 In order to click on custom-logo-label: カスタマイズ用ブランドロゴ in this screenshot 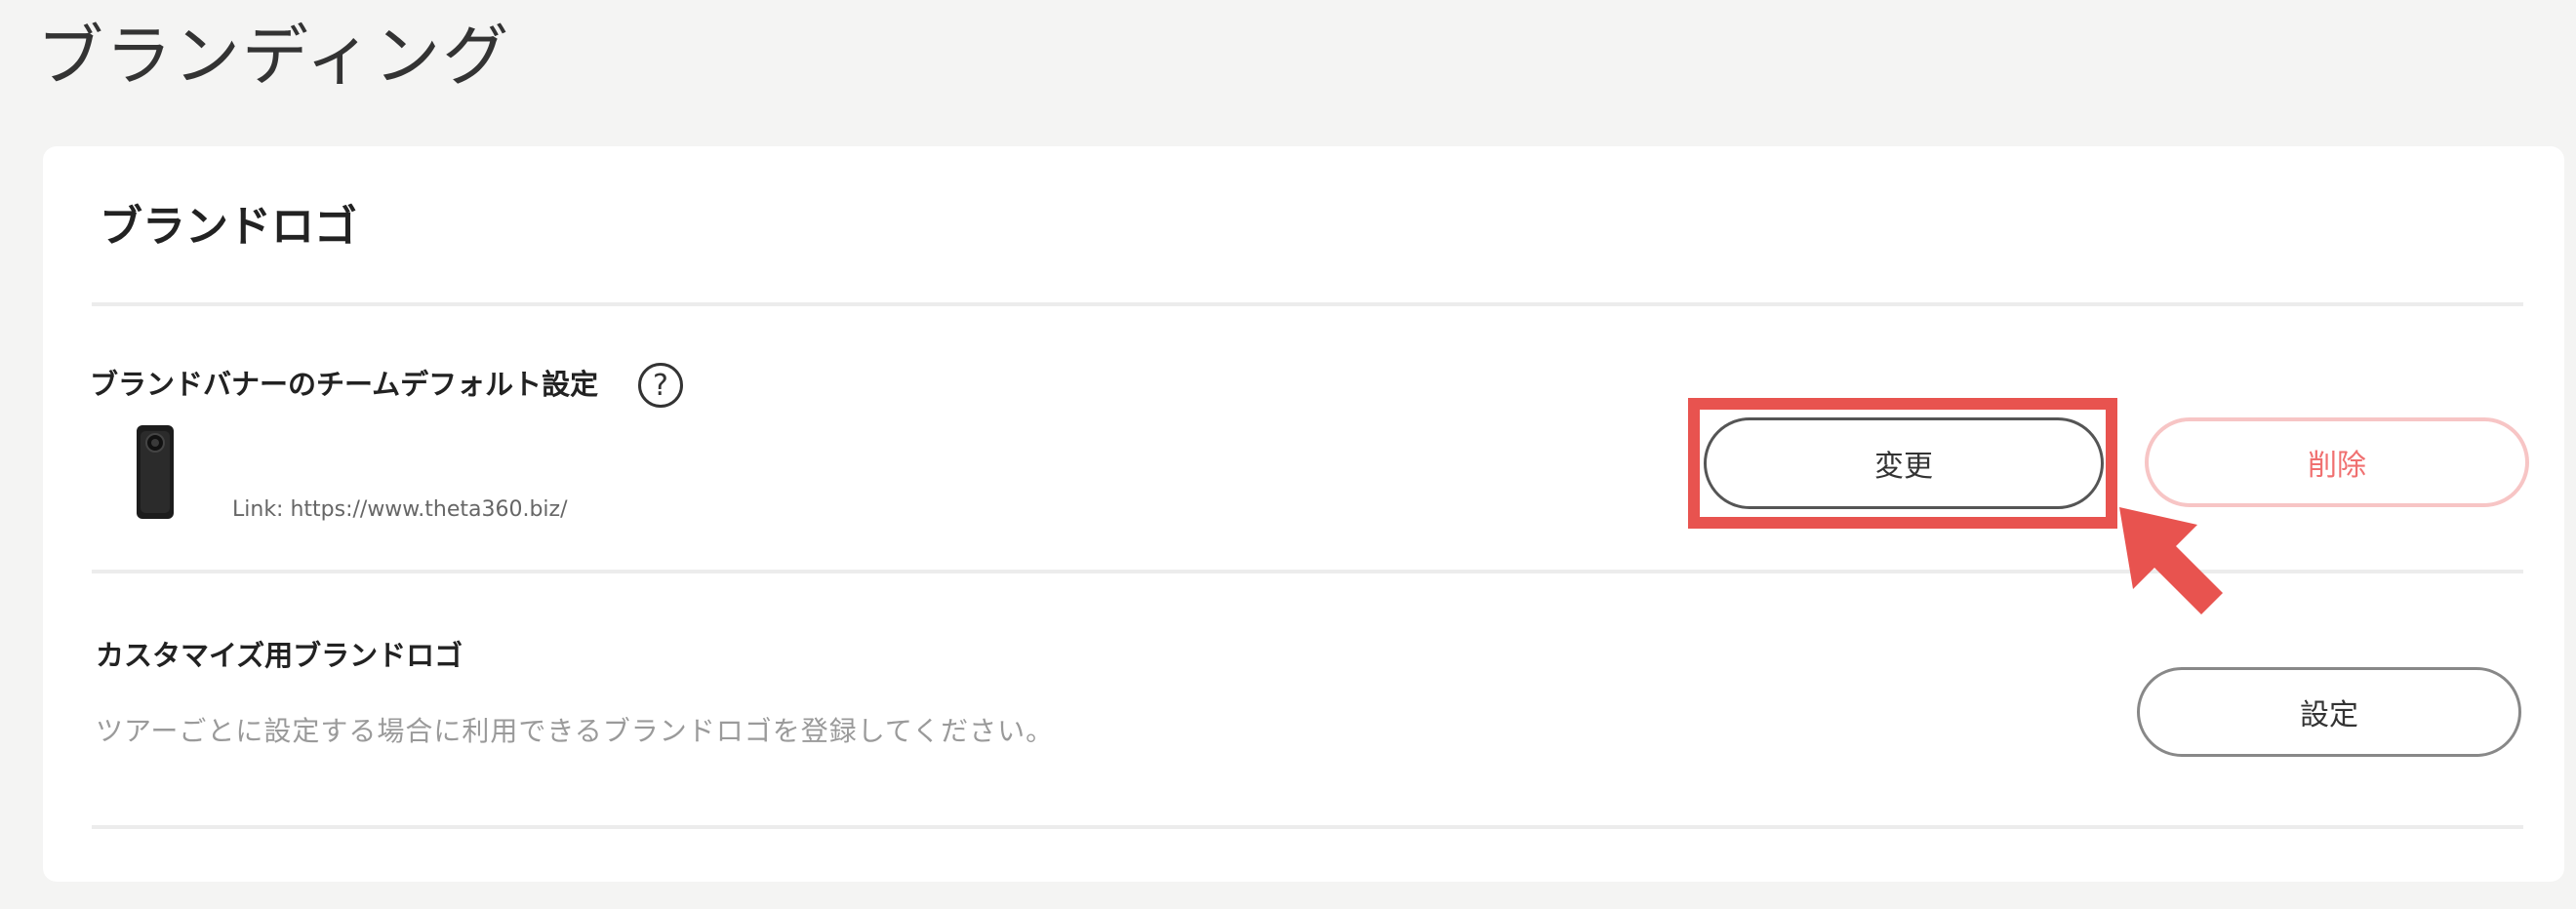, I will do `click(279, 655)`.